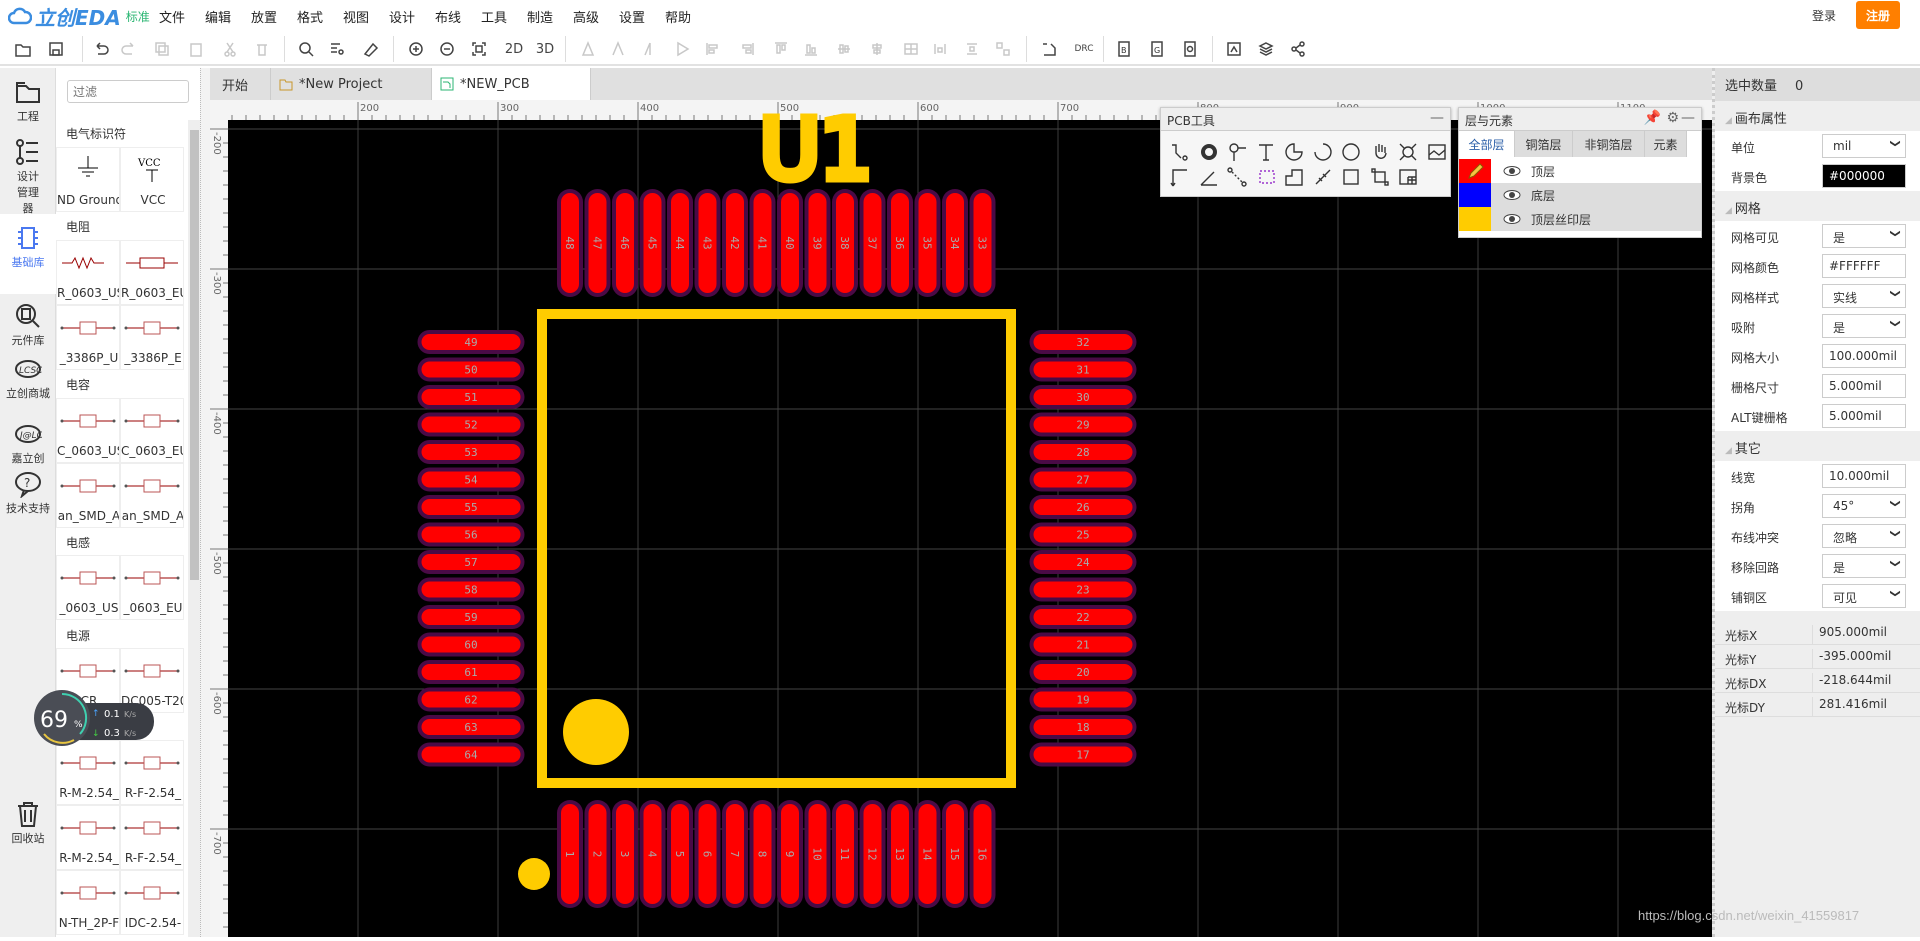 The image size is (1920, 941). What do you see at coordinates (28, 376) in the screenshot?
I see `sidebar-item-lcsc: LCSC 立创商城` at bounding box center [28, 376].